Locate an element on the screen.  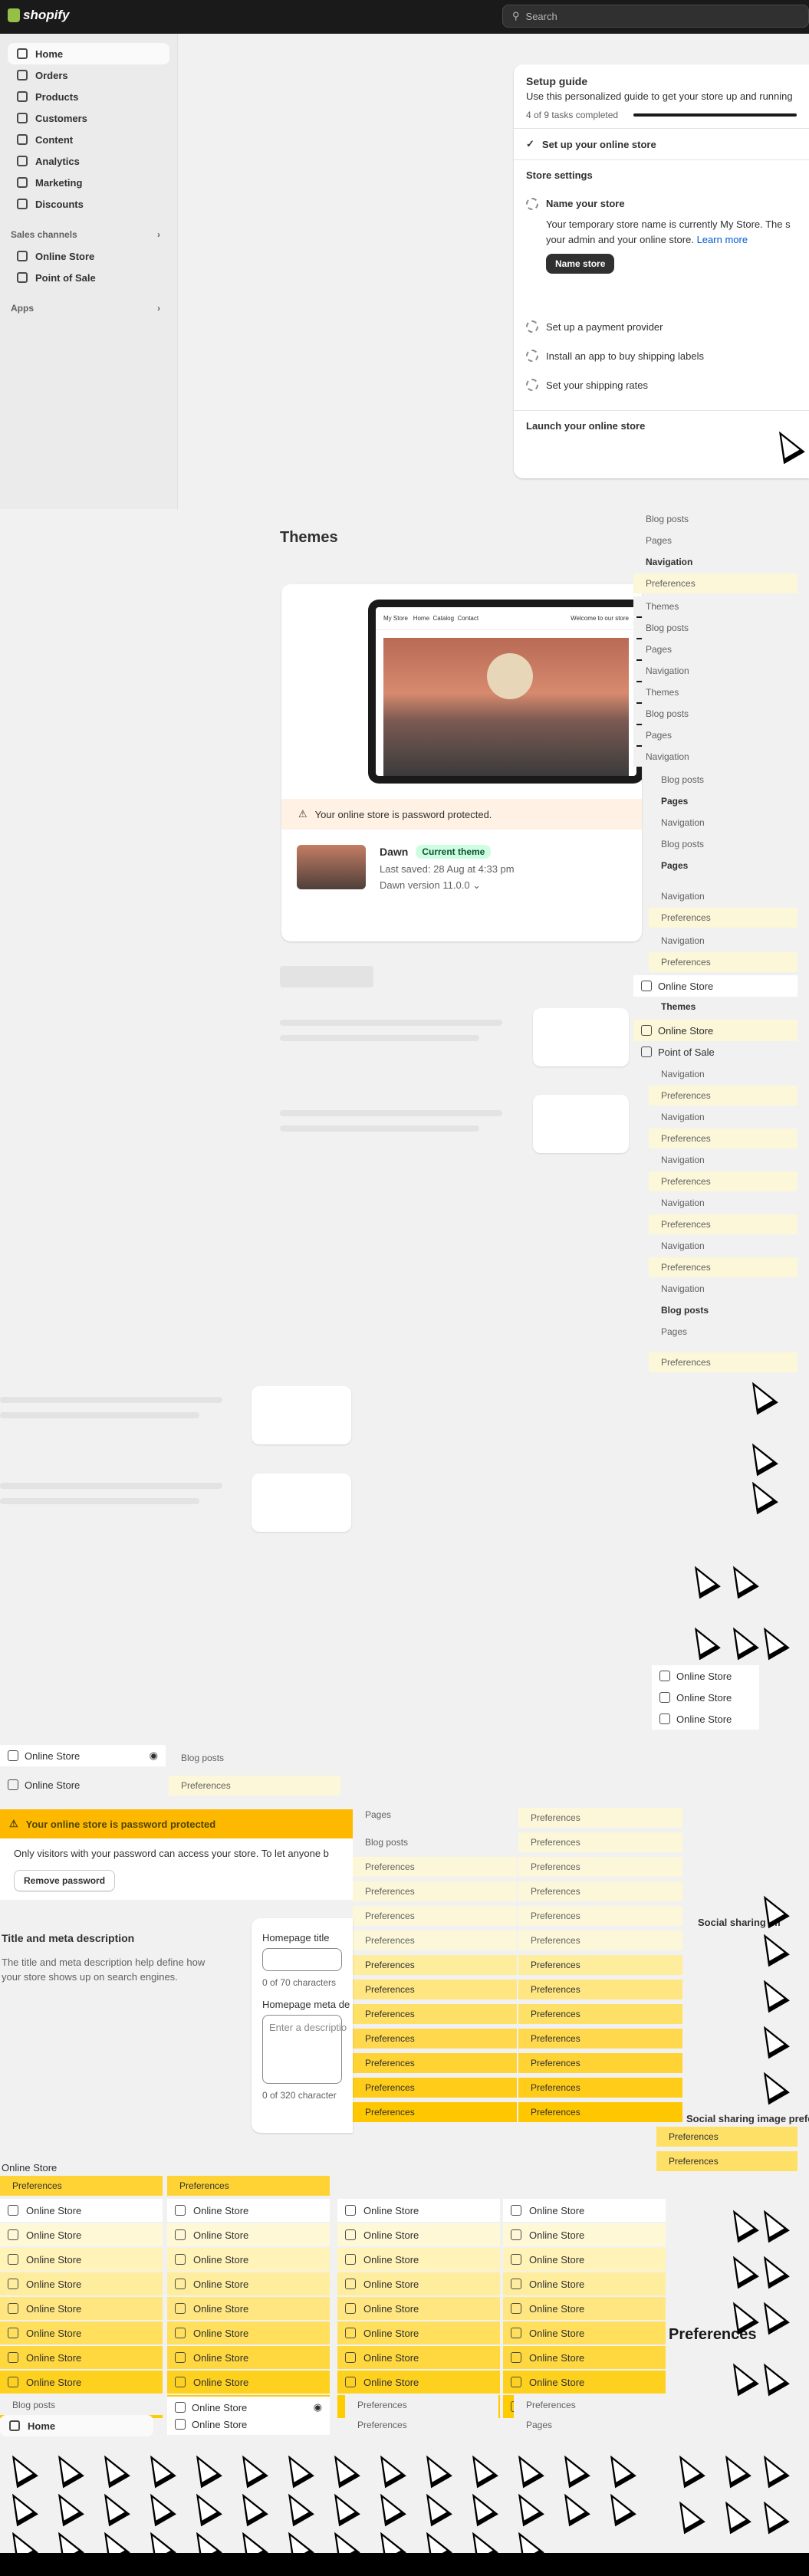
section-store-settings: Store settings is located at coordinates (662, 174).